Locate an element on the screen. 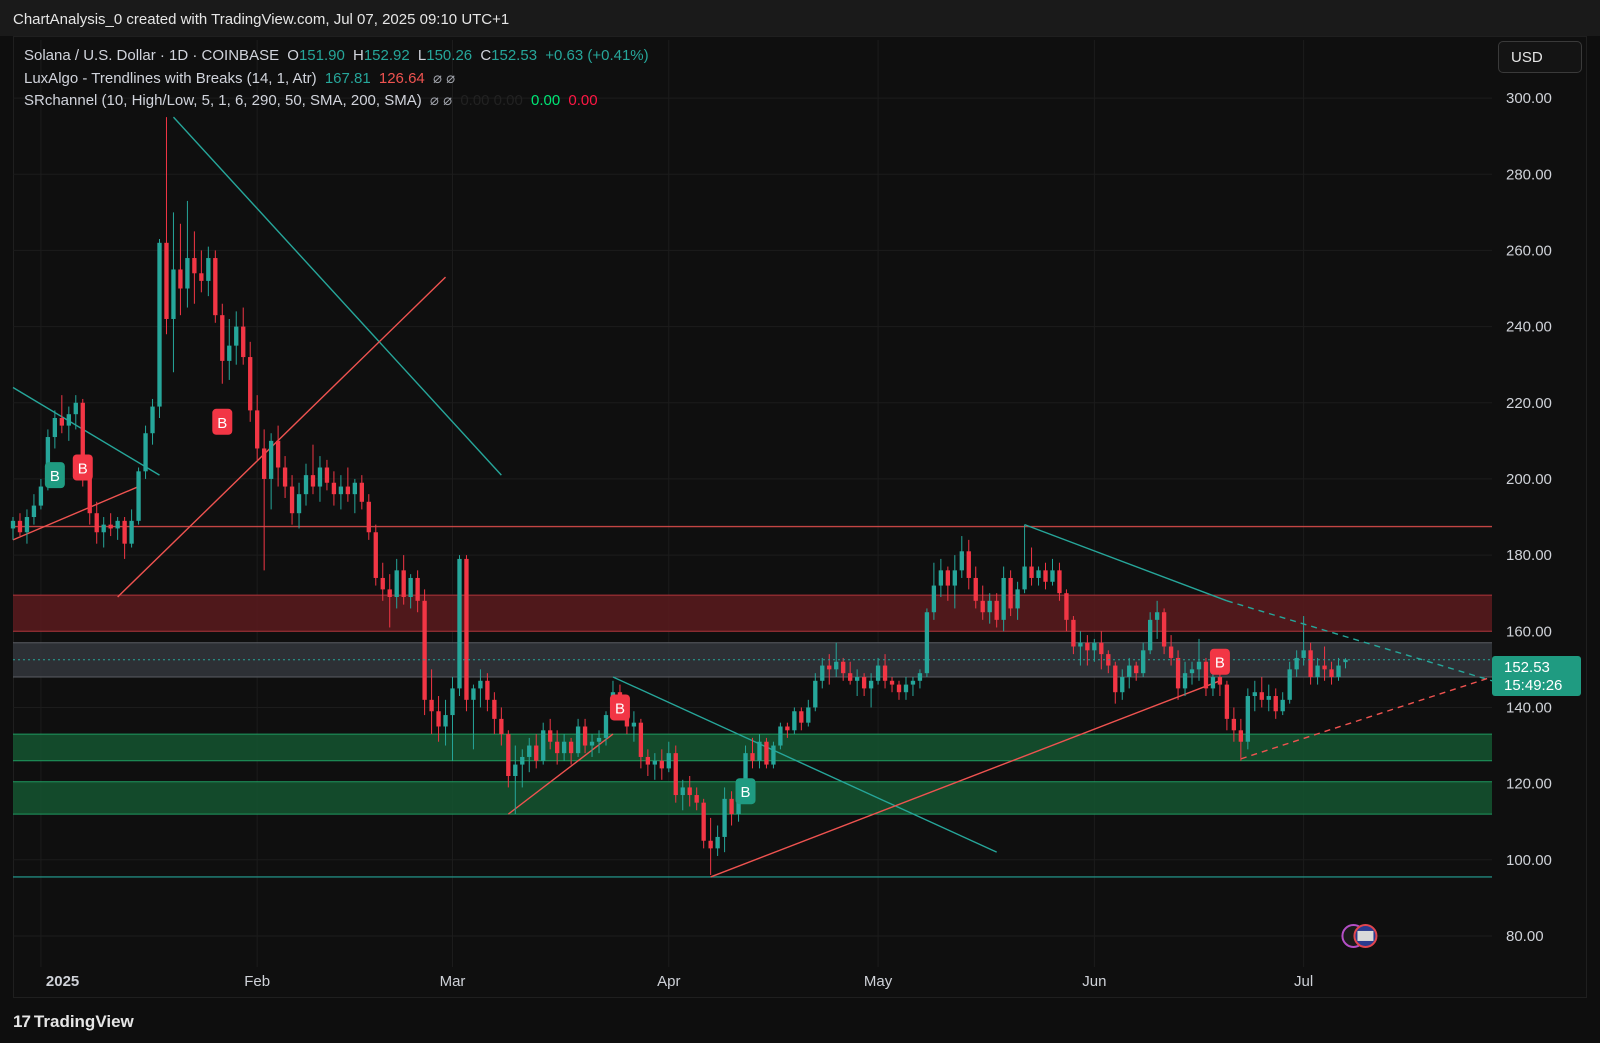 The height and width of the screenshot is (1043, 1600). trendline is located at coordinates (965, 779).